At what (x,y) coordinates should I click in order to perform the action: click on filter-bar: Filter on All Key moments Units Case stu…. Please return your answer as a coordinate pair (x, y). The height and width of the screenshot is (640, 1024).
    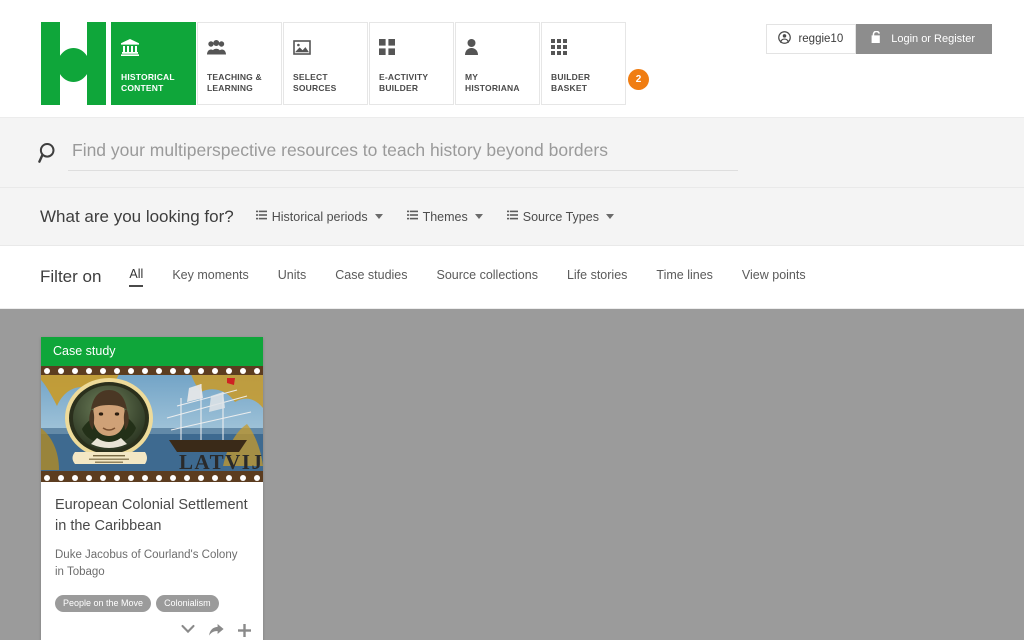
    Looking at the image, I should click on (512, 277).